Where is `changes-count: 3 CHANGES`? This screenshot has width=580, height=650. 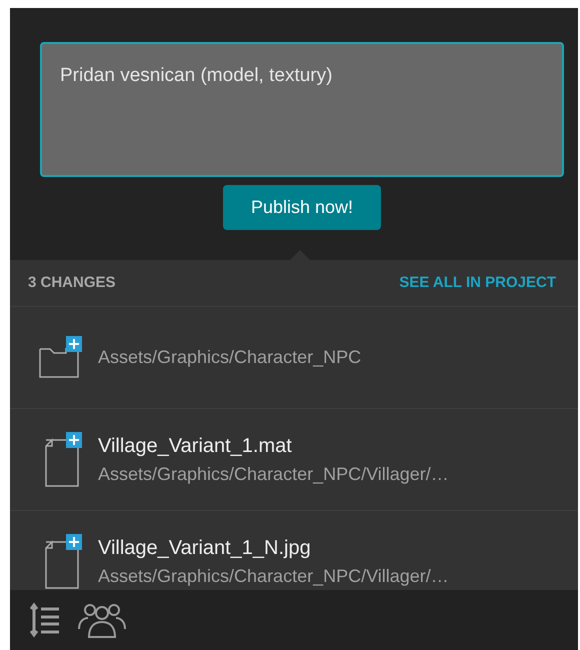 changes-count: 3 CHANGES is located at coordinates (72, 282).